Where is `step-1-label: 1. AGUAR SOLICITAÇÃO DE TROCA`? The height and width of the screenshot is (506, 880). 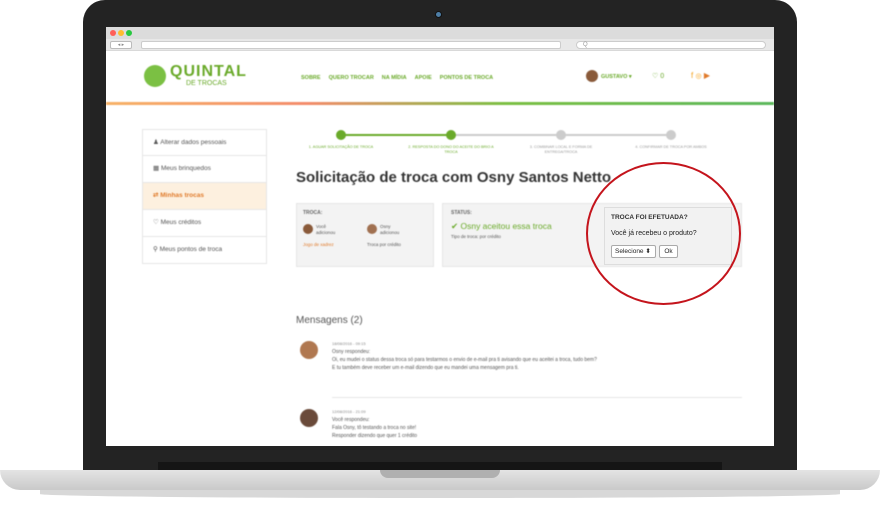 step-1-label: 1. AGUAR SOLICITAÇÃO DE TROCA is located at coordinates (341, 147).